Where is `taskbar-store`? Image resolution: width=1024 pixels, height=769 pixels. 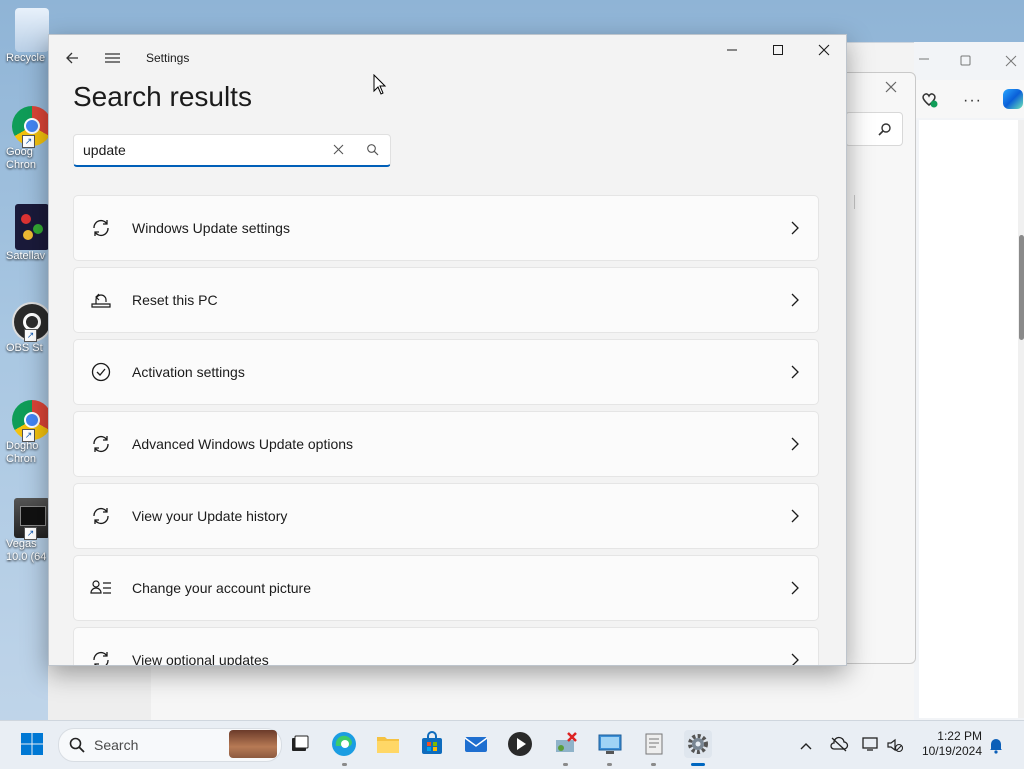 taskbar-store is located at coordinates (432, 744).